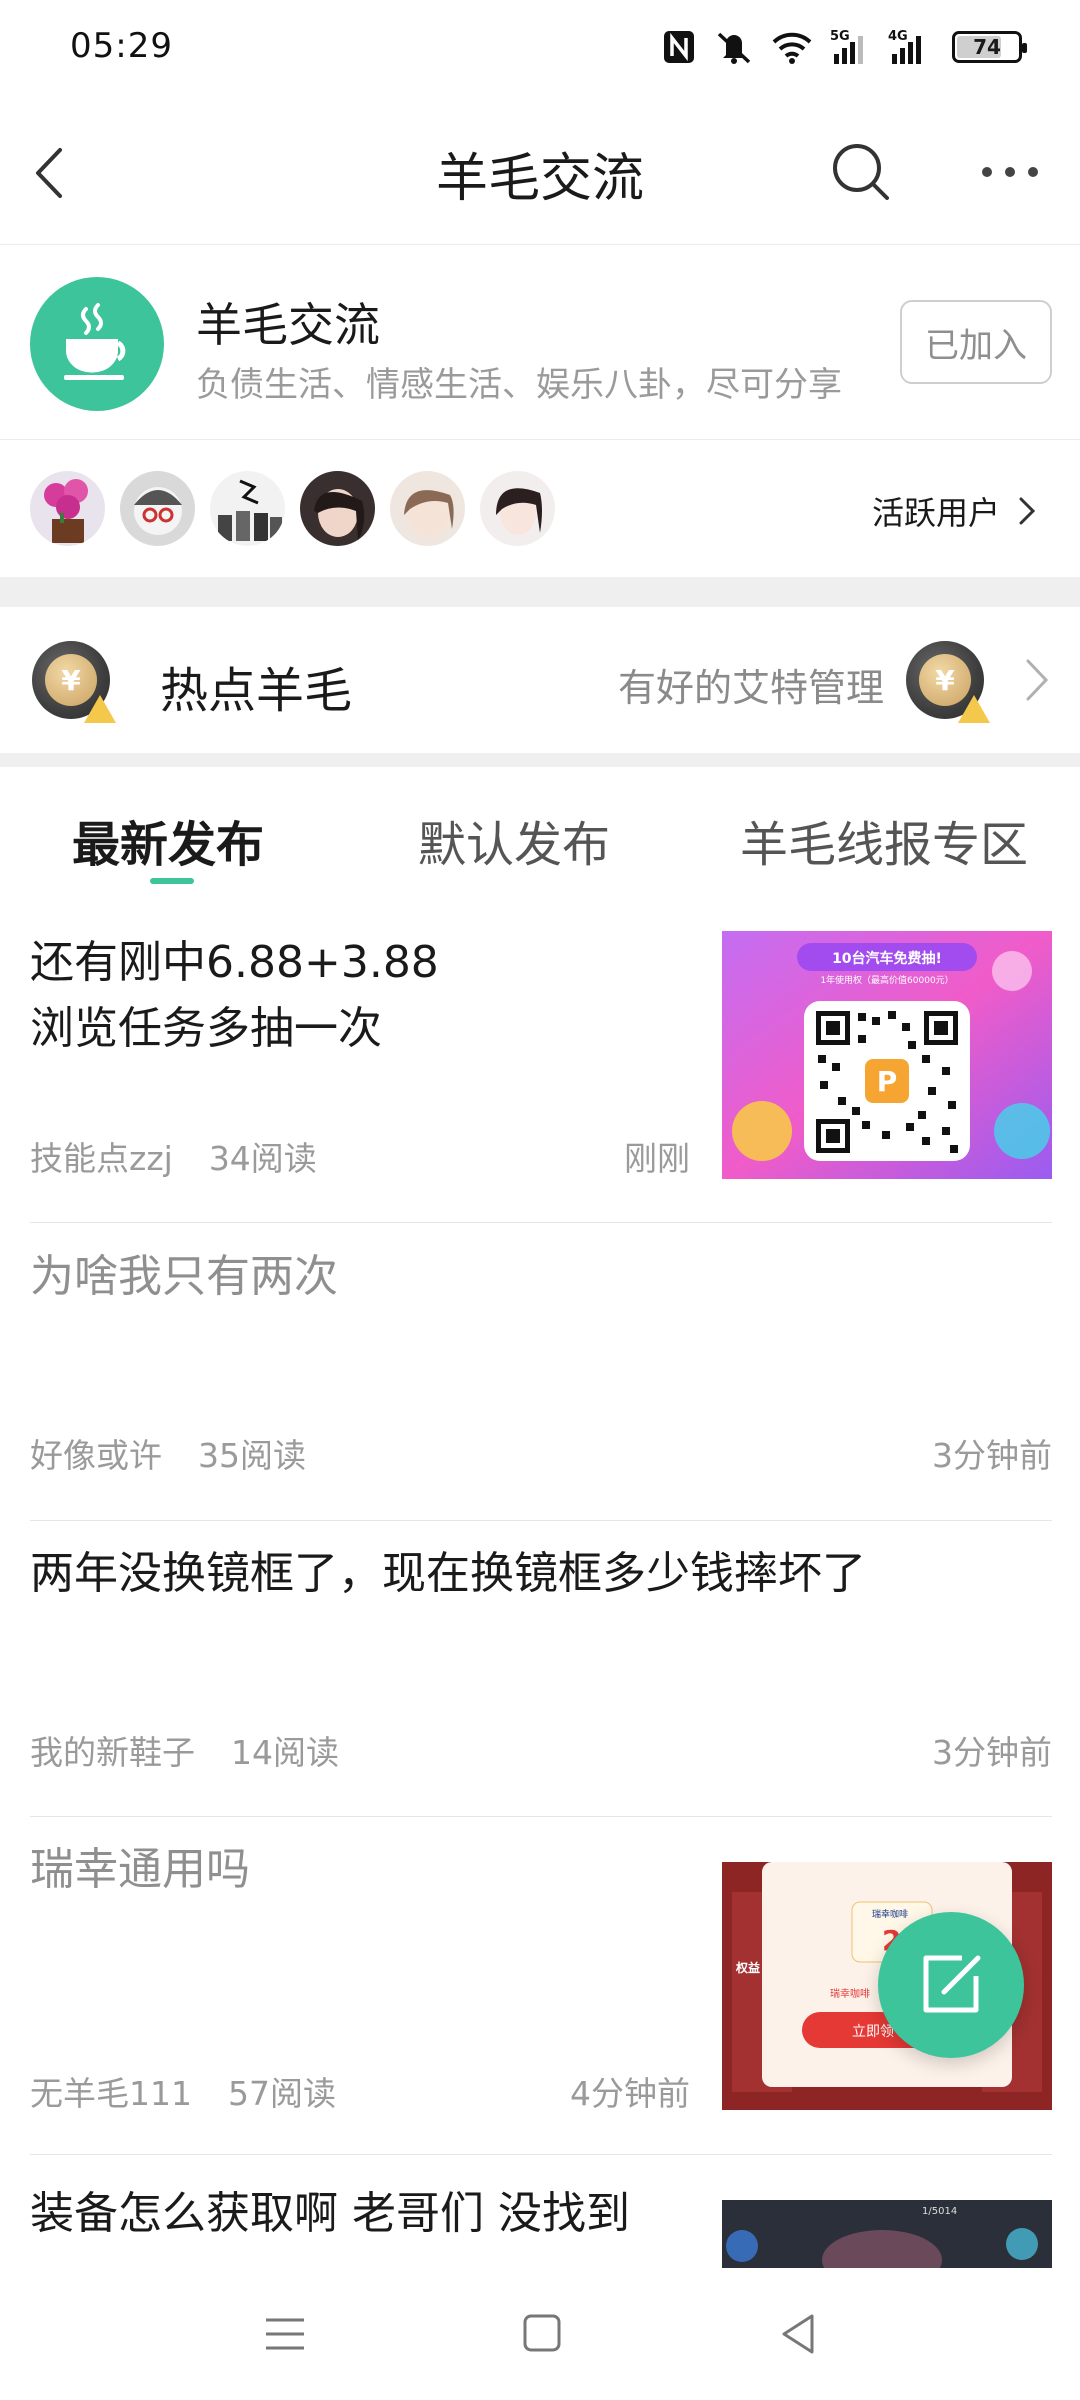 The height and width of the screenshot is (2400, 1080). I want to click on post-thumbnail: 1/5014, so click(887, 2234).